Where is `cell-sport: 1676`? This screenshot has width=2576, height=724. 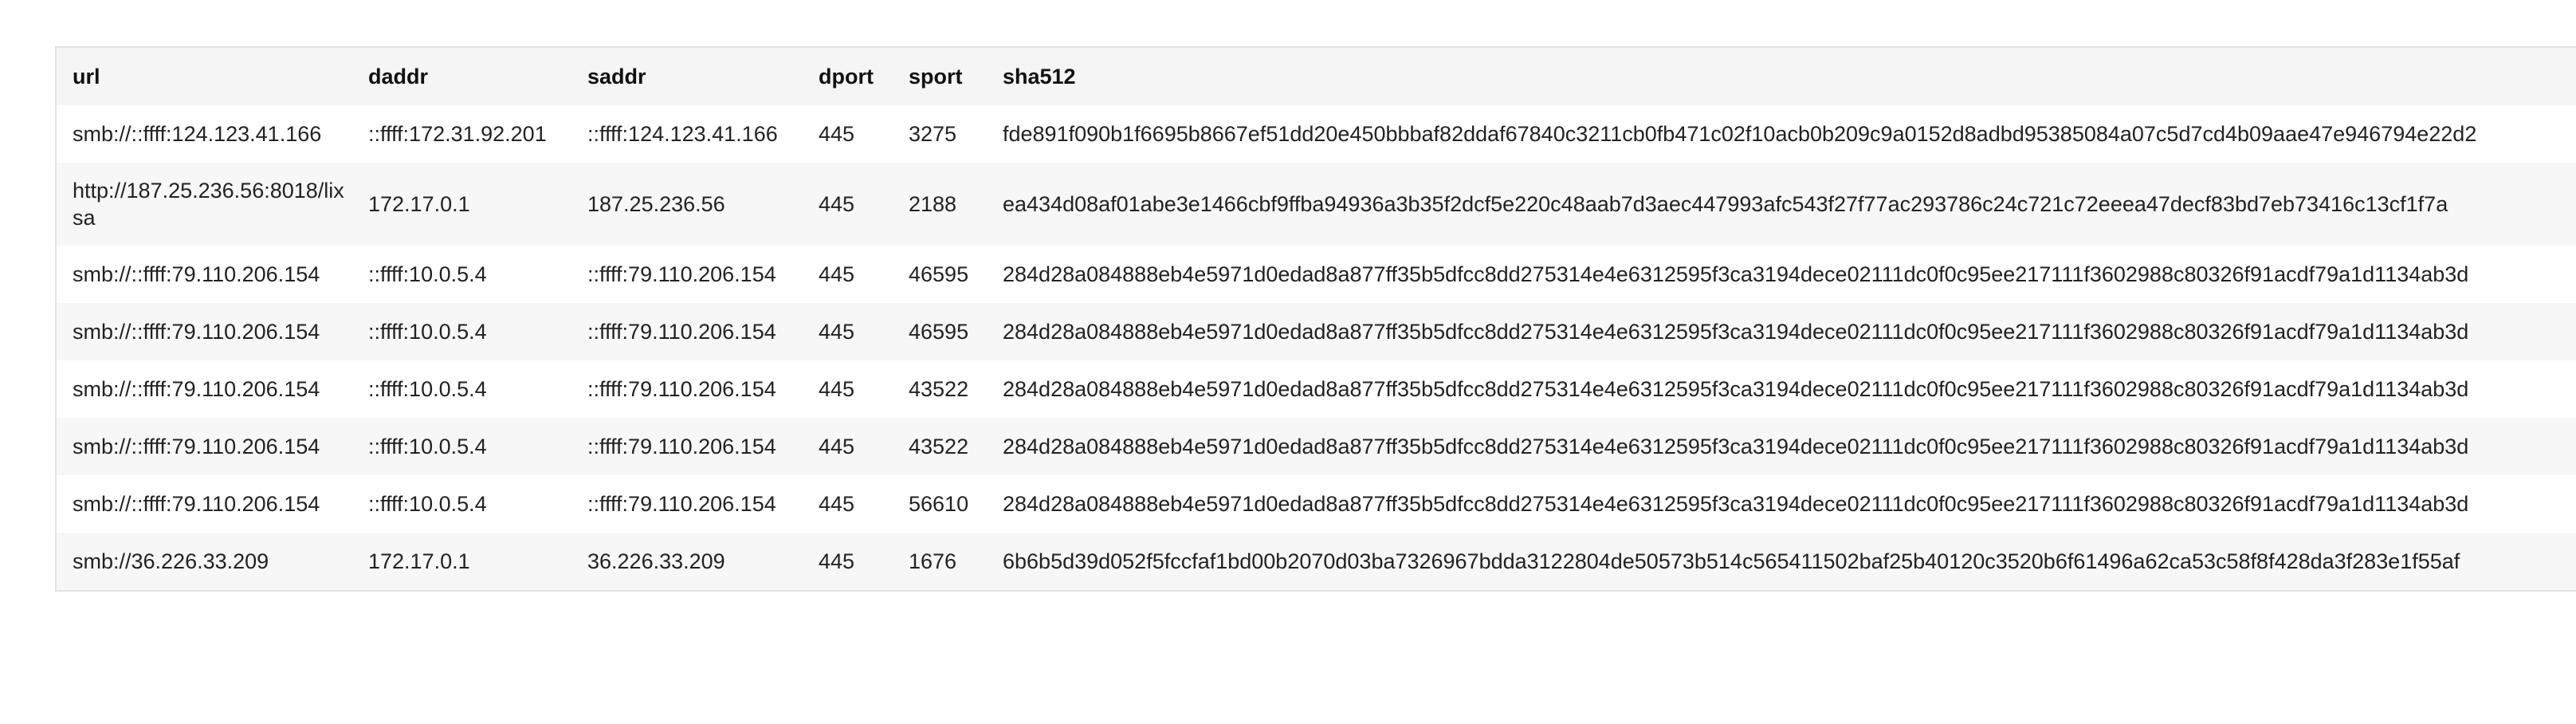 cell-sport: 1676 is located at coordinates (933, 561).